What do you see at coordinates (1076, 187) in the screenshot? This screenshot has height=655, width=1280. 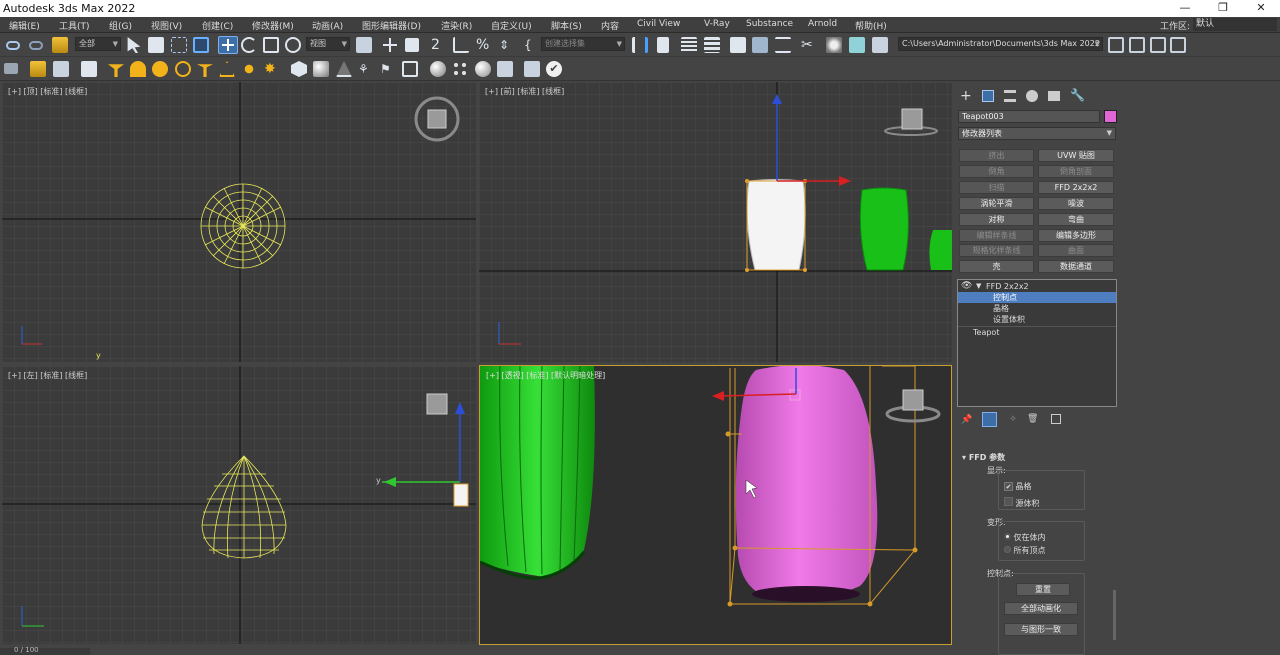 I see `modifier-button-ffd: FFD 2x2x2` at bounding box center [1076, 187].